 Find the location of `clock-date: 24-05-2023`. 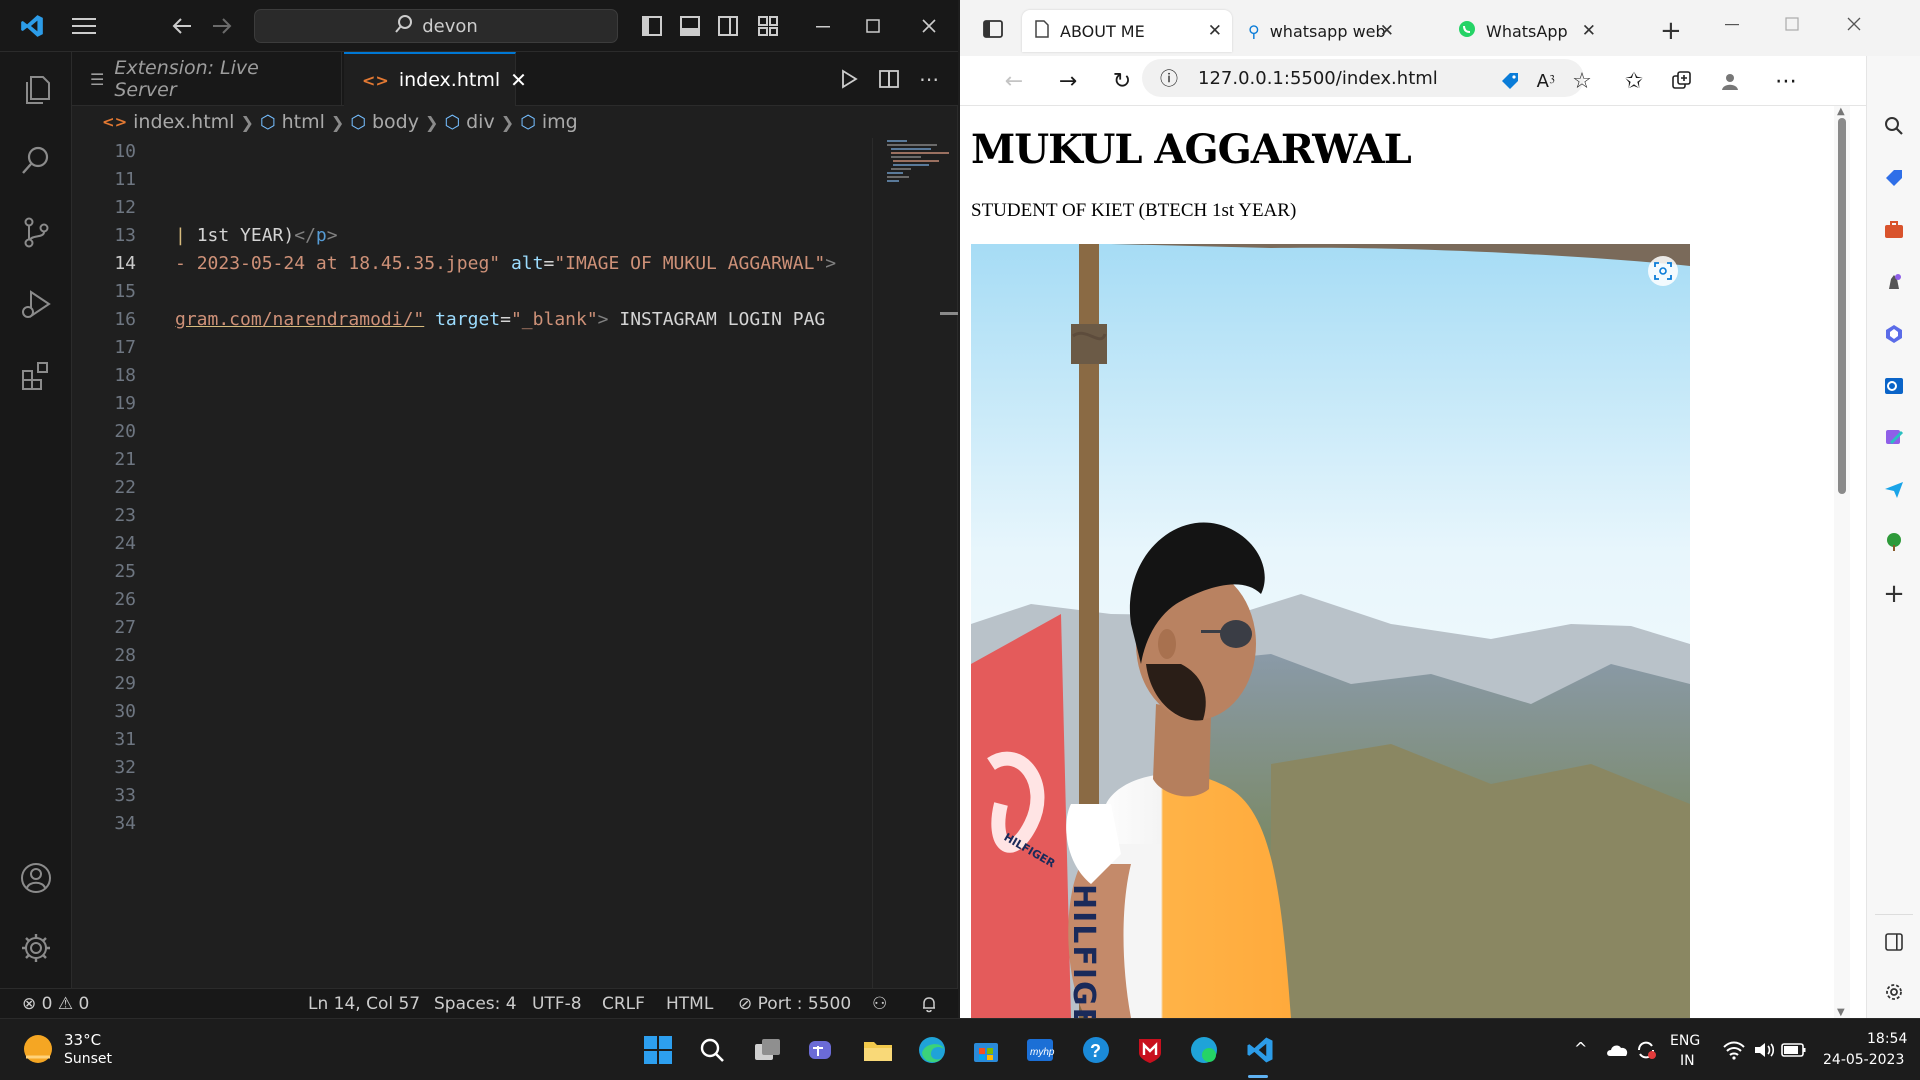

clock-date: 24-05-2023 is located at coordinates (1863, 1060).